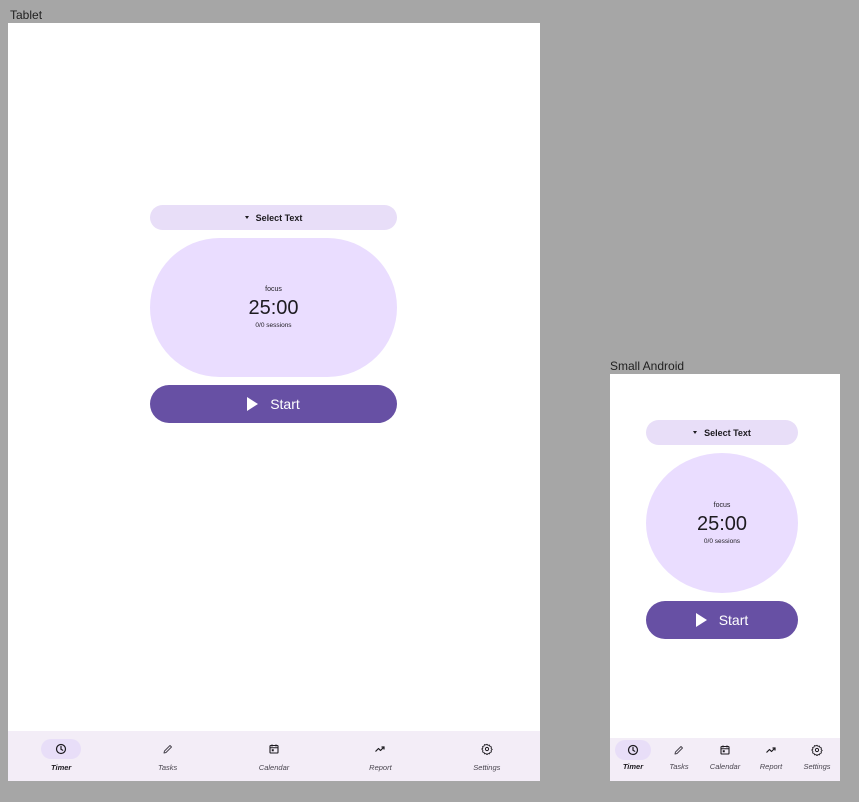 The image size is (859, 802). What do you see at coordinates (26, 15) in the screenshot?
I see `tablet-frame-label: Tablet` at bounding box center [26, 15].